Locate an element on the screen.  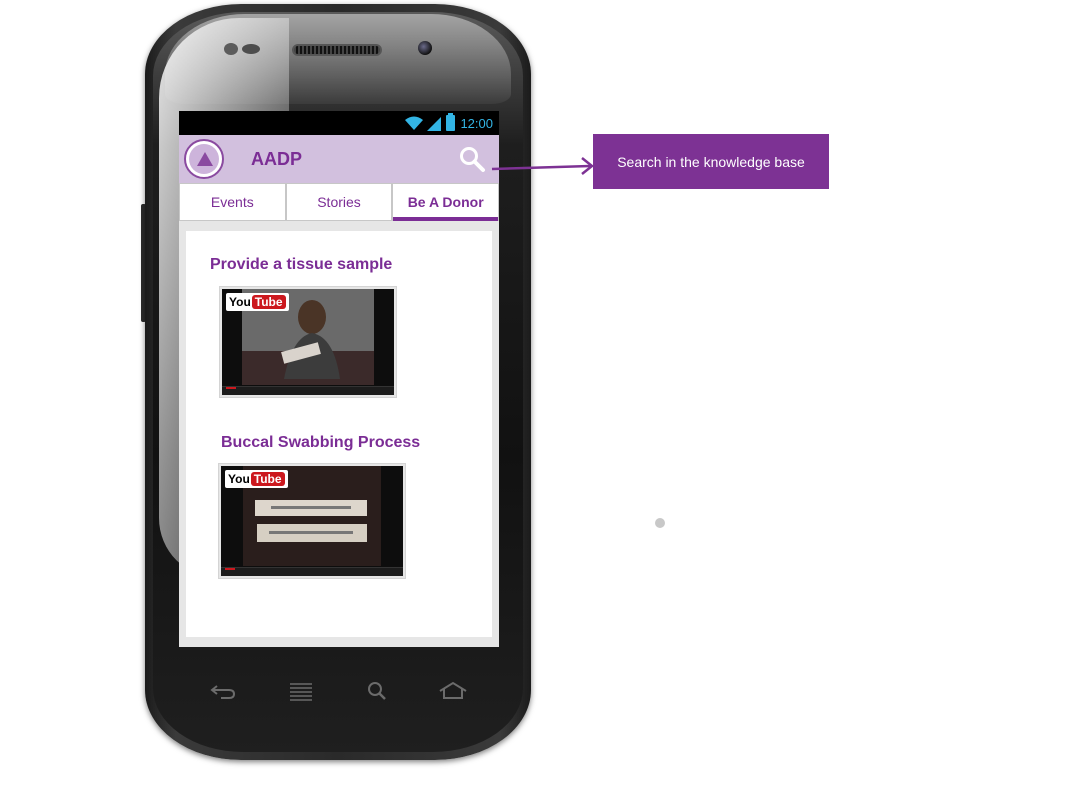
callout-arrow is located at coordinates (543, 166).